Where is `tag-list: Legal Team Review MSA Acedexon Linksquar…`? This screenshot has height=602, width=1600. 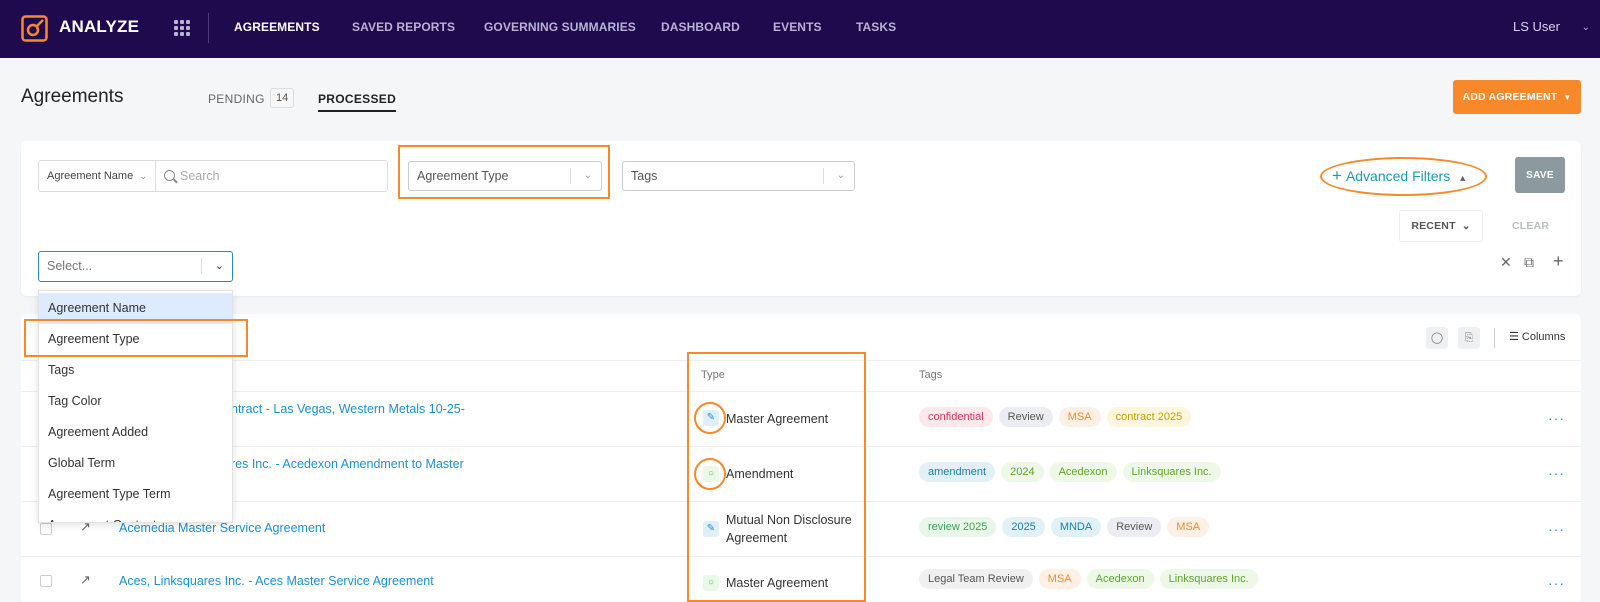 tag-list: Legal Team Review MSA Acedexon Linksquar… is located at coordinates (1088, 579).